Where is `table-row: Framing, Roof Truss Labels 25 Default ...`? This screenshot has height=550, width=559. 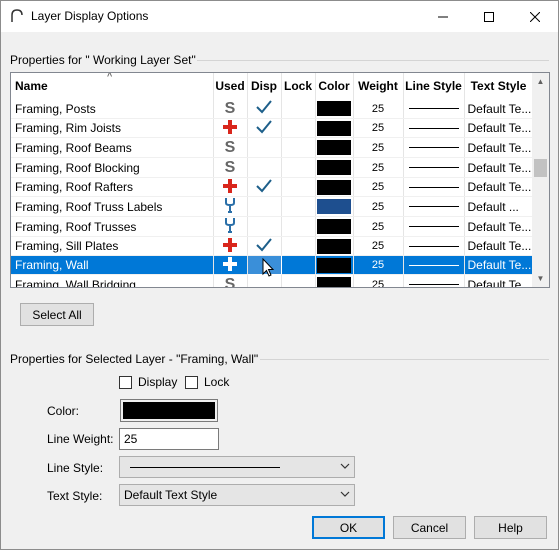 table-row: Framing, Roof Truss Labels 25 Default ... is located at coordinates (272, 206).